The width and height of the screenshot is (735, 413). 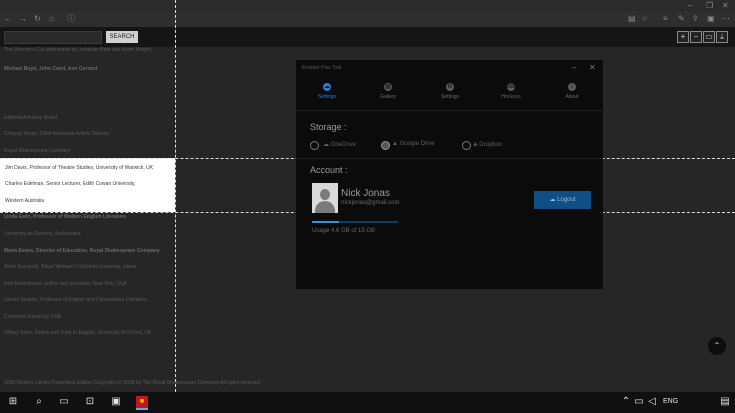 I want to click on usage-text: Usage 4.6 GB of 15 GB, so click(x=344, y=231).